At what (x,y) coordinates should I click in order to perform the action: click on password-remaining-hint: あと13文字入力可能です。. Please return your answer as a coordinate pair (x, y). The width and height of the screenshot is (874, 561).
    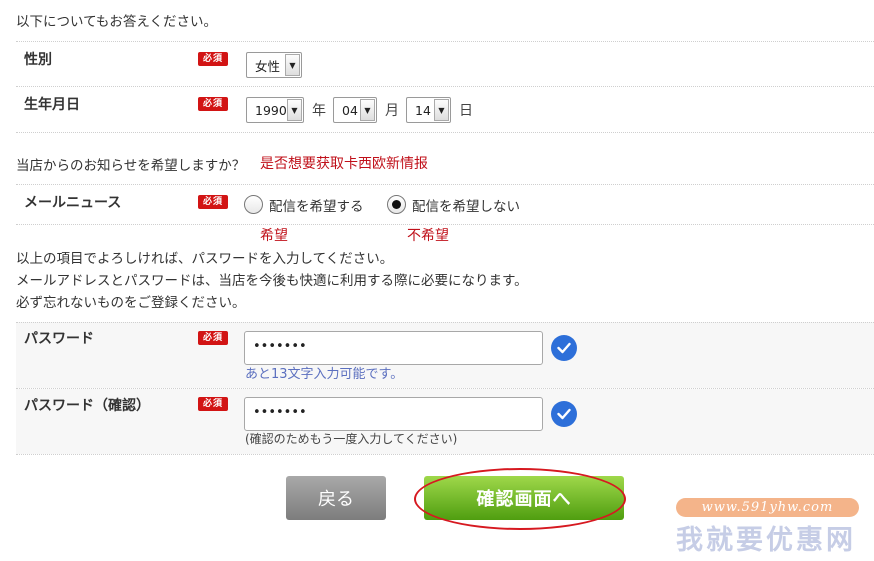
    Looking at the image, I should click on (324, 374).